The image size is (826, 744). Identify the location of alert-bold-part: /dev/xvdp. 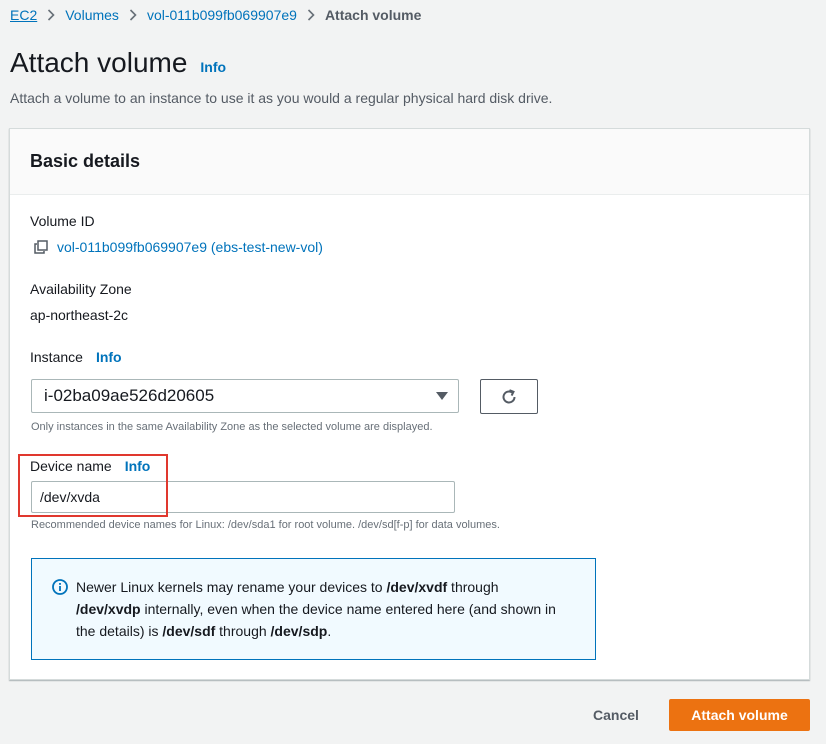
(108, 609).